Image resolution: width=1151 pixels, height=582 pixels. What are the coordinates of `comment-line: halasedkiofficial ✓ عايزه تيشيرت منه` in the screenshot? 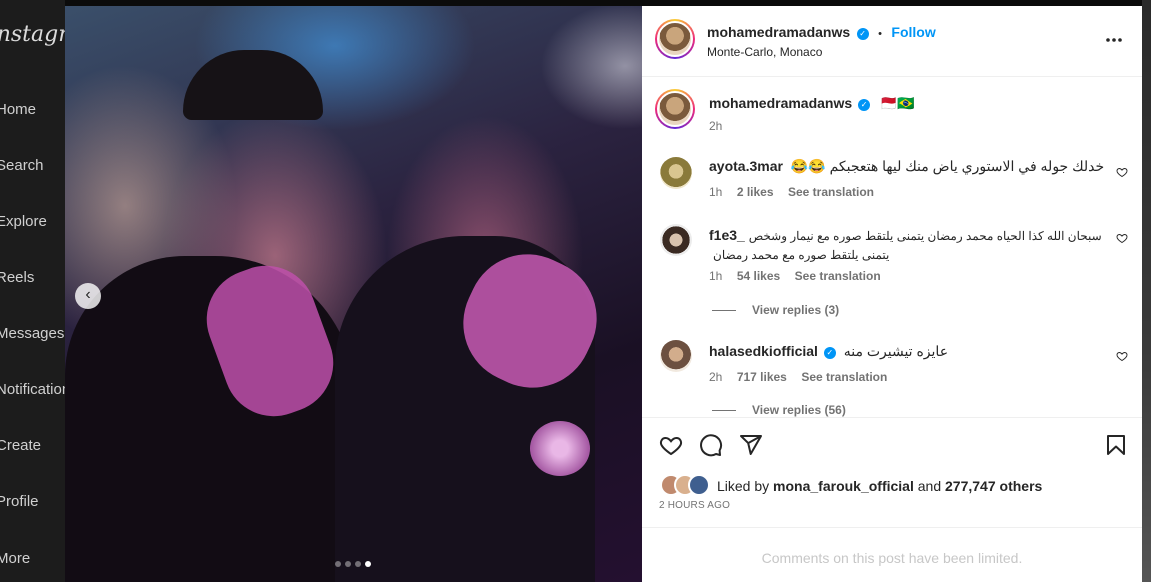 It's located at (828, 351).